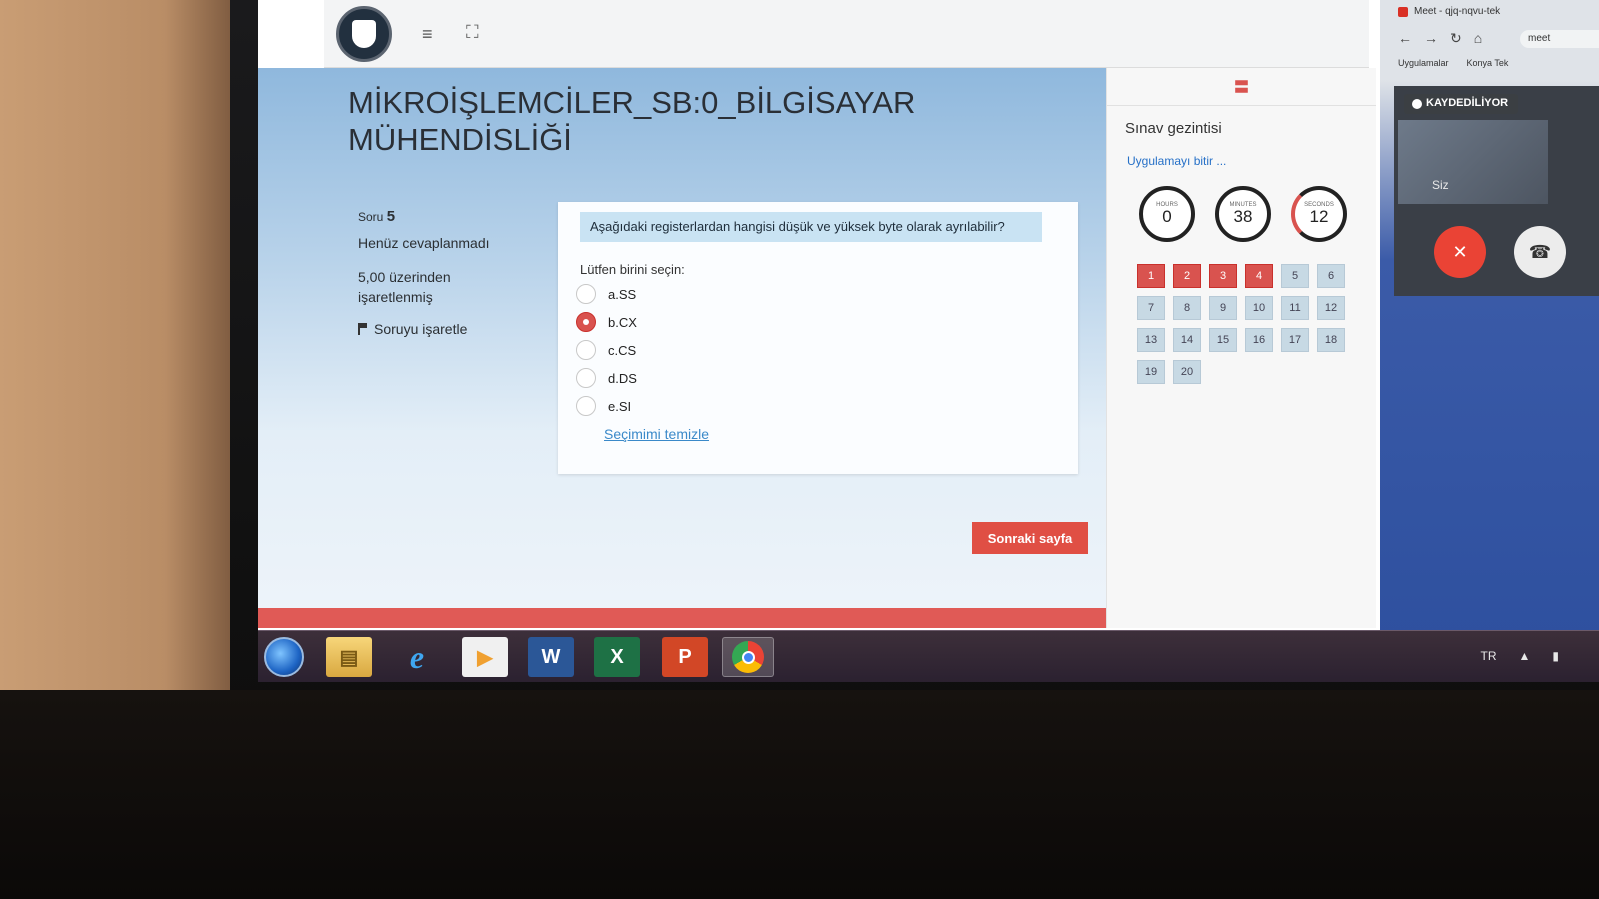  I want to click on question-state: Henüz cevaplanmadı, so click(424, 243).